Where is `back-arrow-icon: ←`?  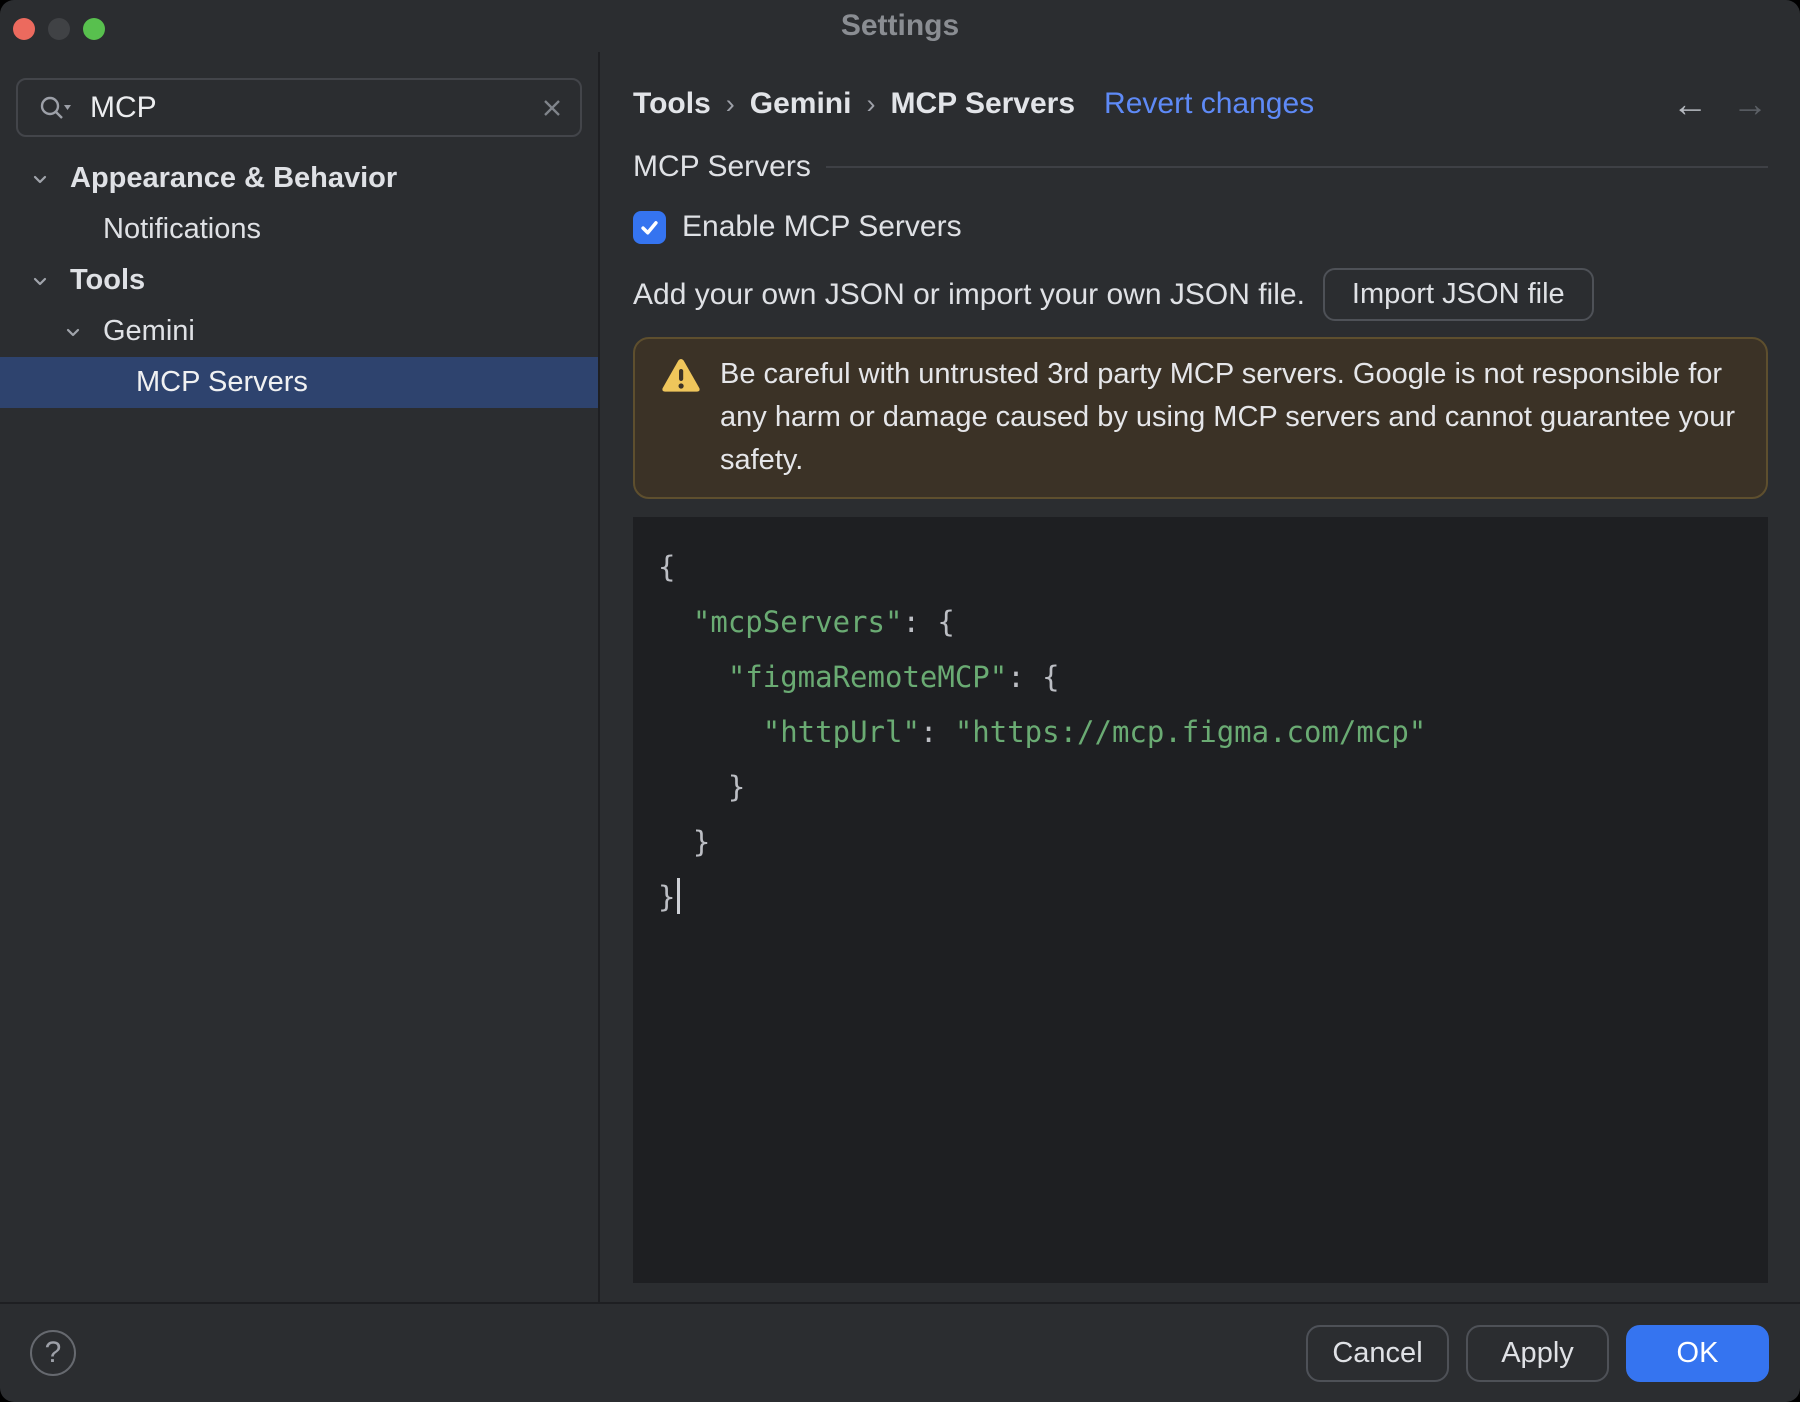
back-arrow-icon: ← is located at coordinates (1690, 104).